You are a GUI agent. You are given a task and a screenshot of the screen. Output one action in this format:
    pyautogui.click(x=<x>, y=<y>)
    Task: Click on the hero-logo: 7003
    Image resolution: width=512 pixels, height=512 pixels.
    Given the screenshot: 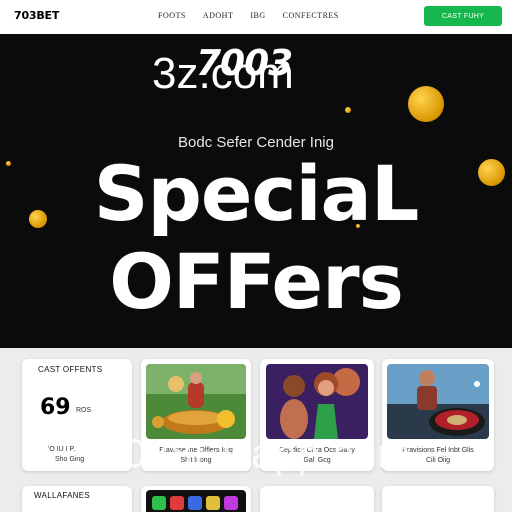 What is the action you would take?
    pyautogui.click(x=244, y=63)
    